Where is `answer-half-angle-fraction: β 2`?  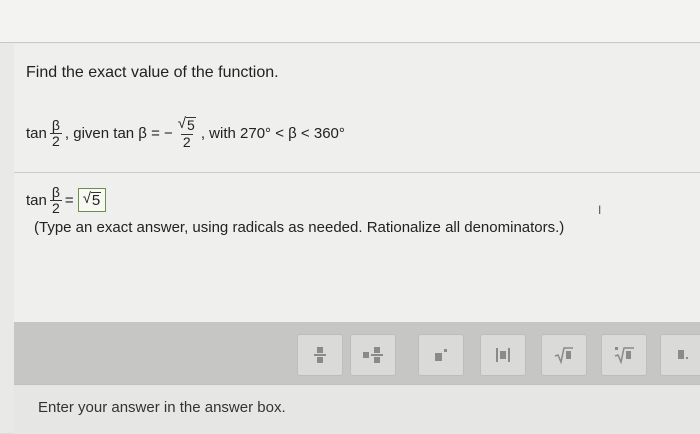
answer-half-angle-fraction: β 2 is located at coordinates (55, 199).